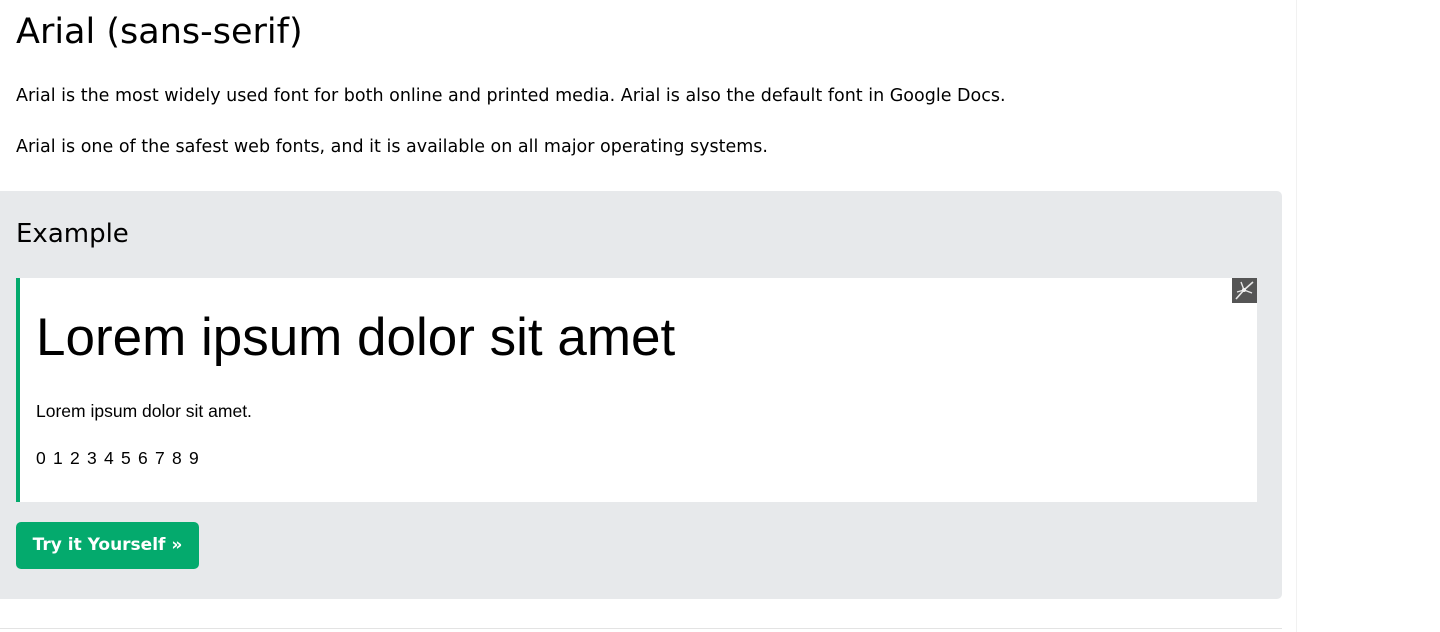 The image size is (1440, 632). Describe the element at coordinates (1244, 290) in the screenshot. I see `broken-image-icon` at that location.